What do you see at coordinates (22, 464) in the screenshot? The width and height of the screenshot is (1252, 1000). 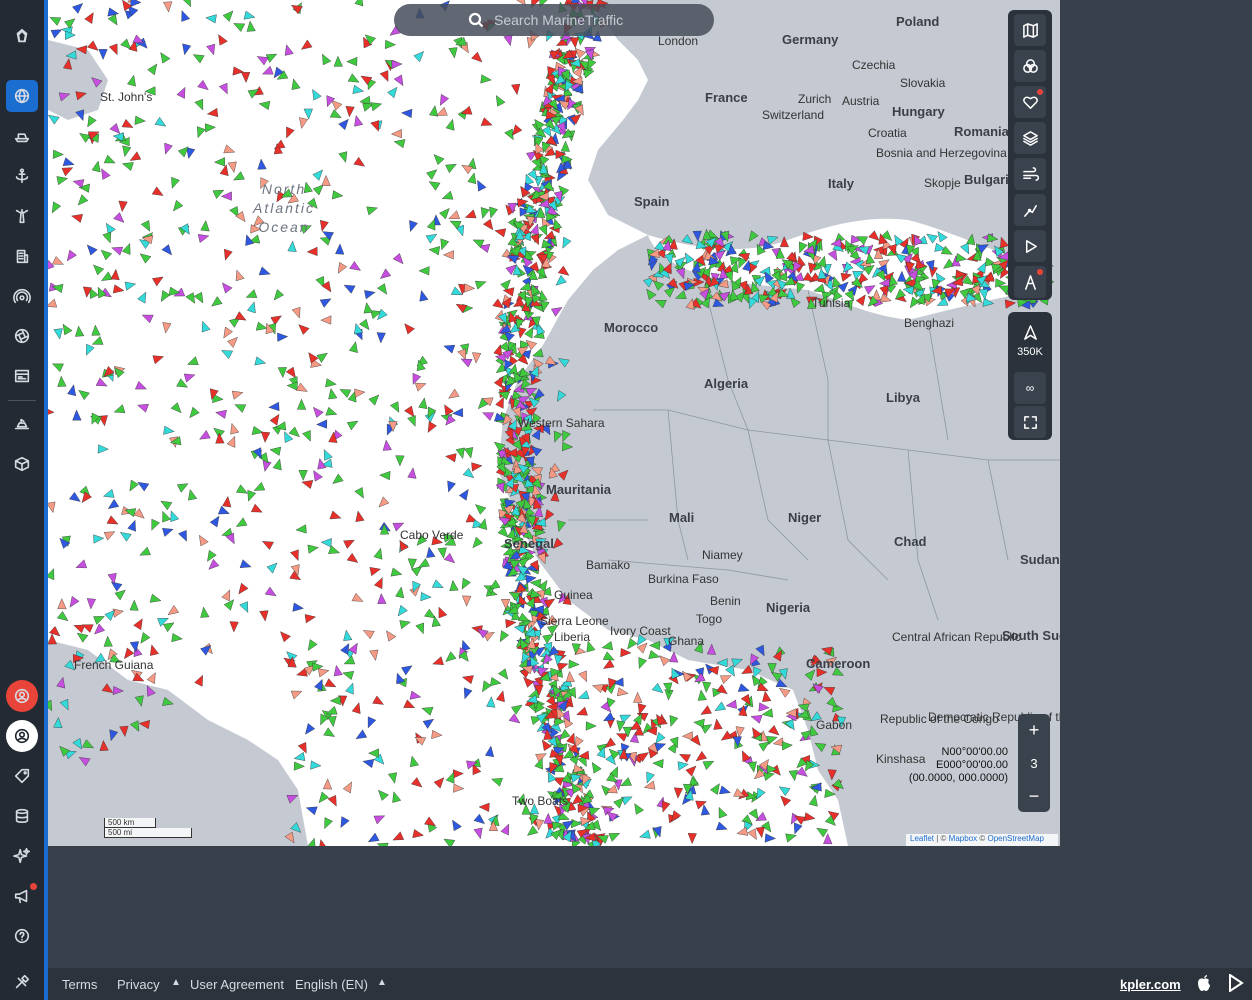 I see `box-icon` at bounding box center [22, 464].